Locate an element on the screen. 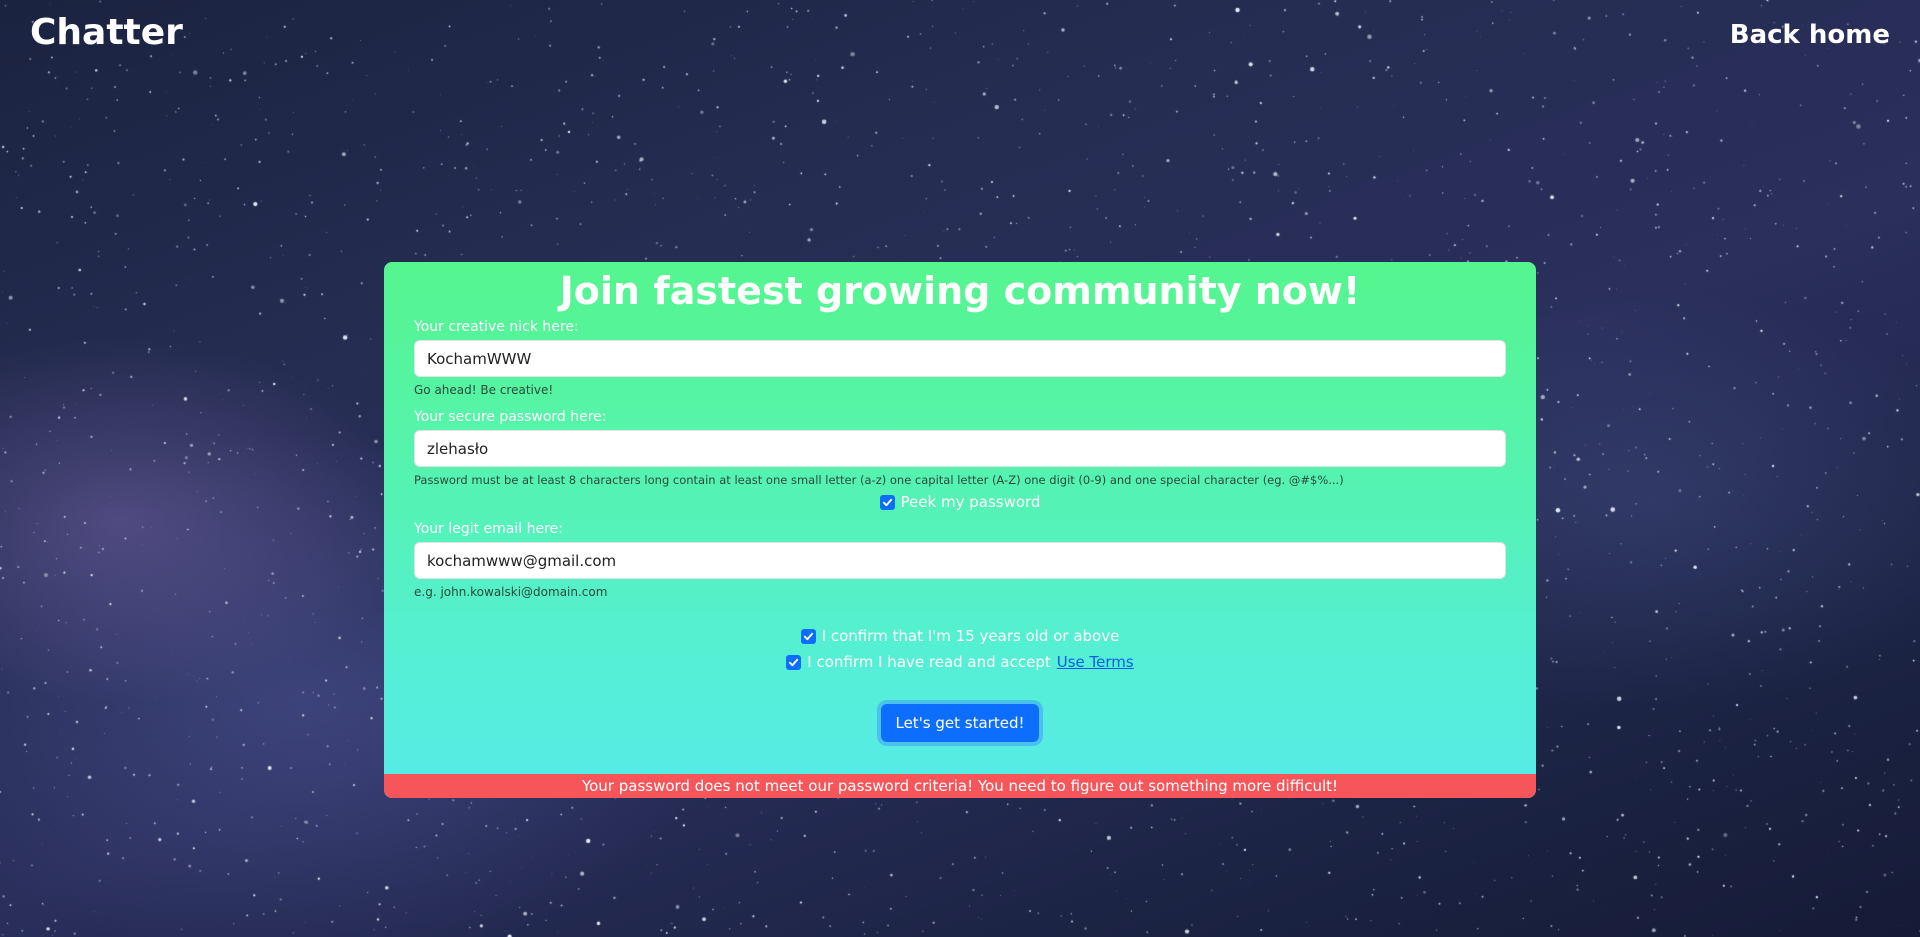  email-hint: e.g. john.kowalski@domain.com is located at coordinates (511, 592).